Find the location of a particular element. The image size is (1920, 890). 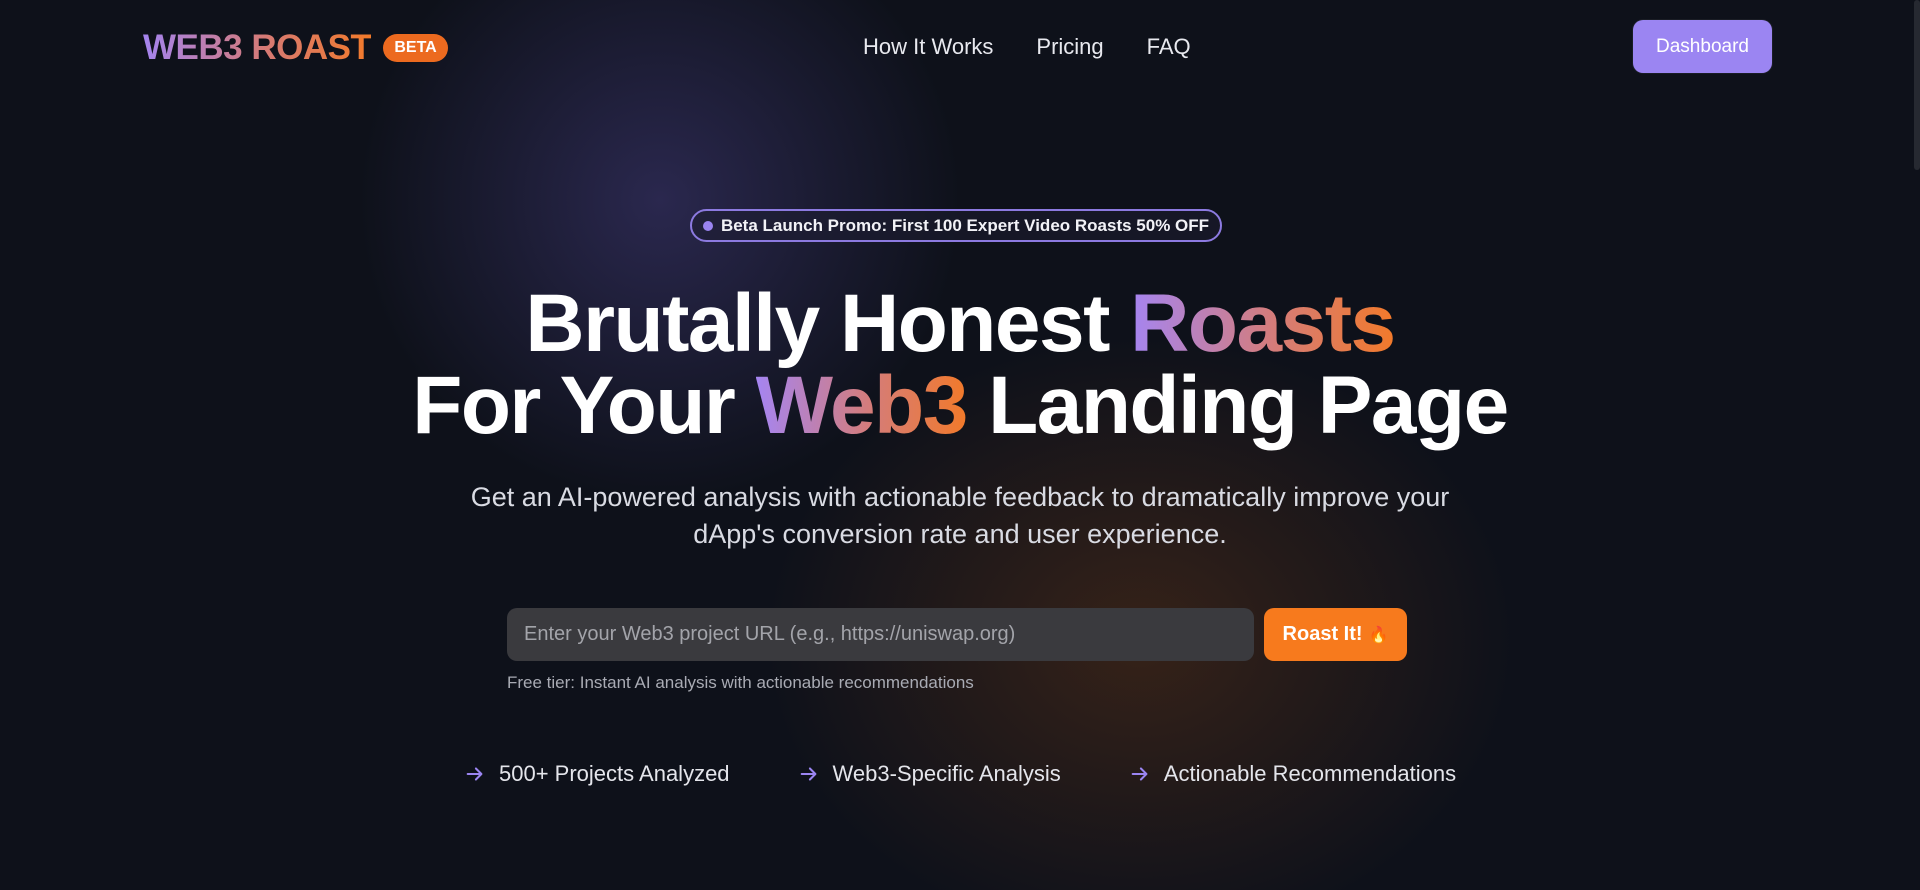

roast-button-label: Roast It! is located at coordinates (1322, 634).